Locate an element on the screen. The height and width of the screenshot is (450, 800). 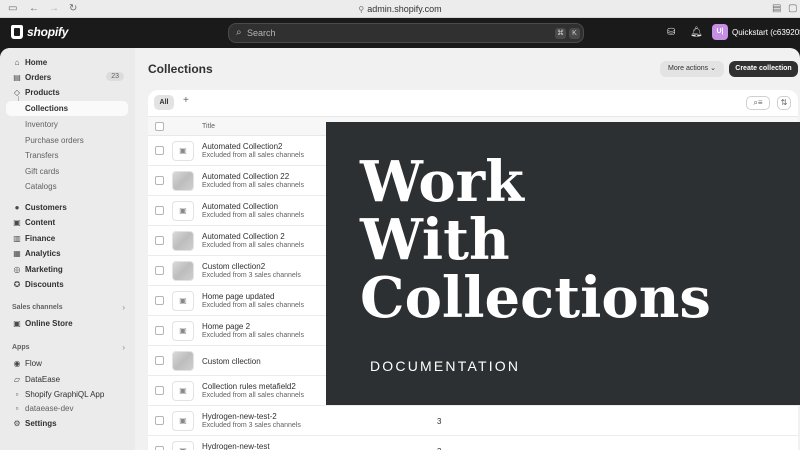
sidebar-item-dataease-dev: ▫ dataease-dev is located at coordinates (67, 408).